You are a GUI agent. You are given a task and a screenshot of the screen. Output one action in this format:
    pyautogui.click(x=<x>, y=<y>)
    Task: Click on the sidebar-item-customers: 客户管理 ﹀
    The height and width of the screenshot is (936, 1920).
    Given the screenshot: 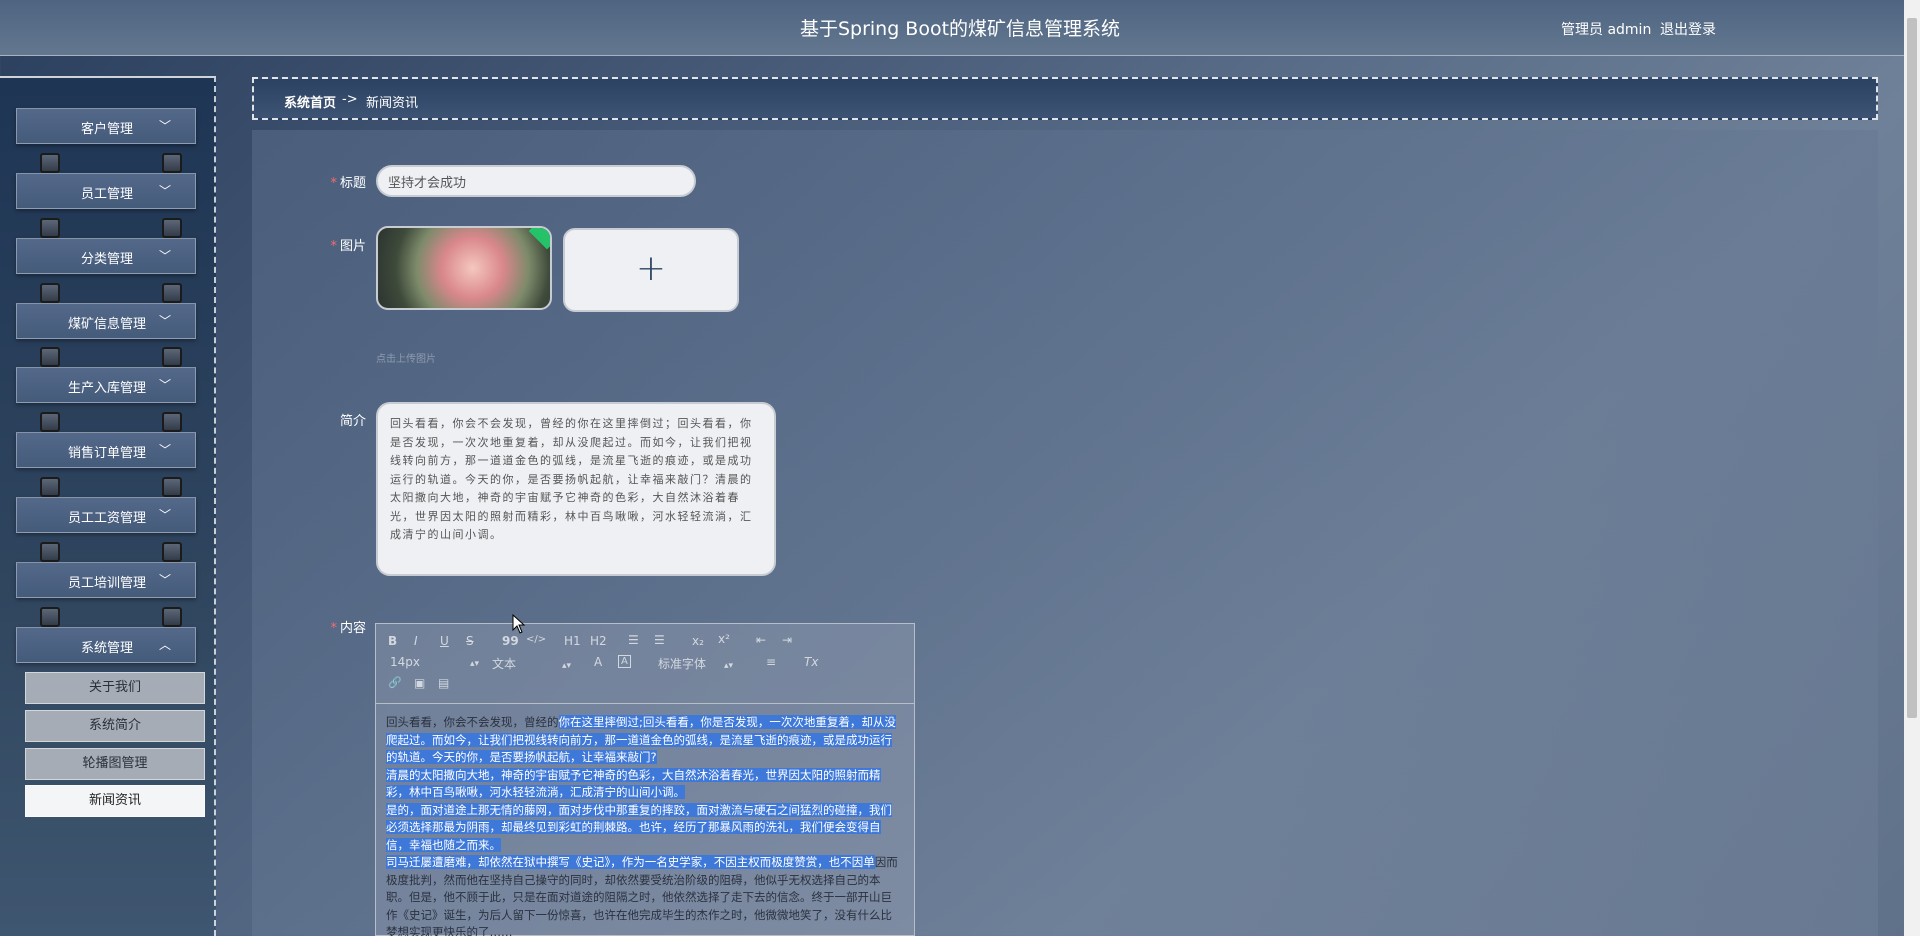 What is the action you would take?
    pyautogui.click(x=106, y=126)
    